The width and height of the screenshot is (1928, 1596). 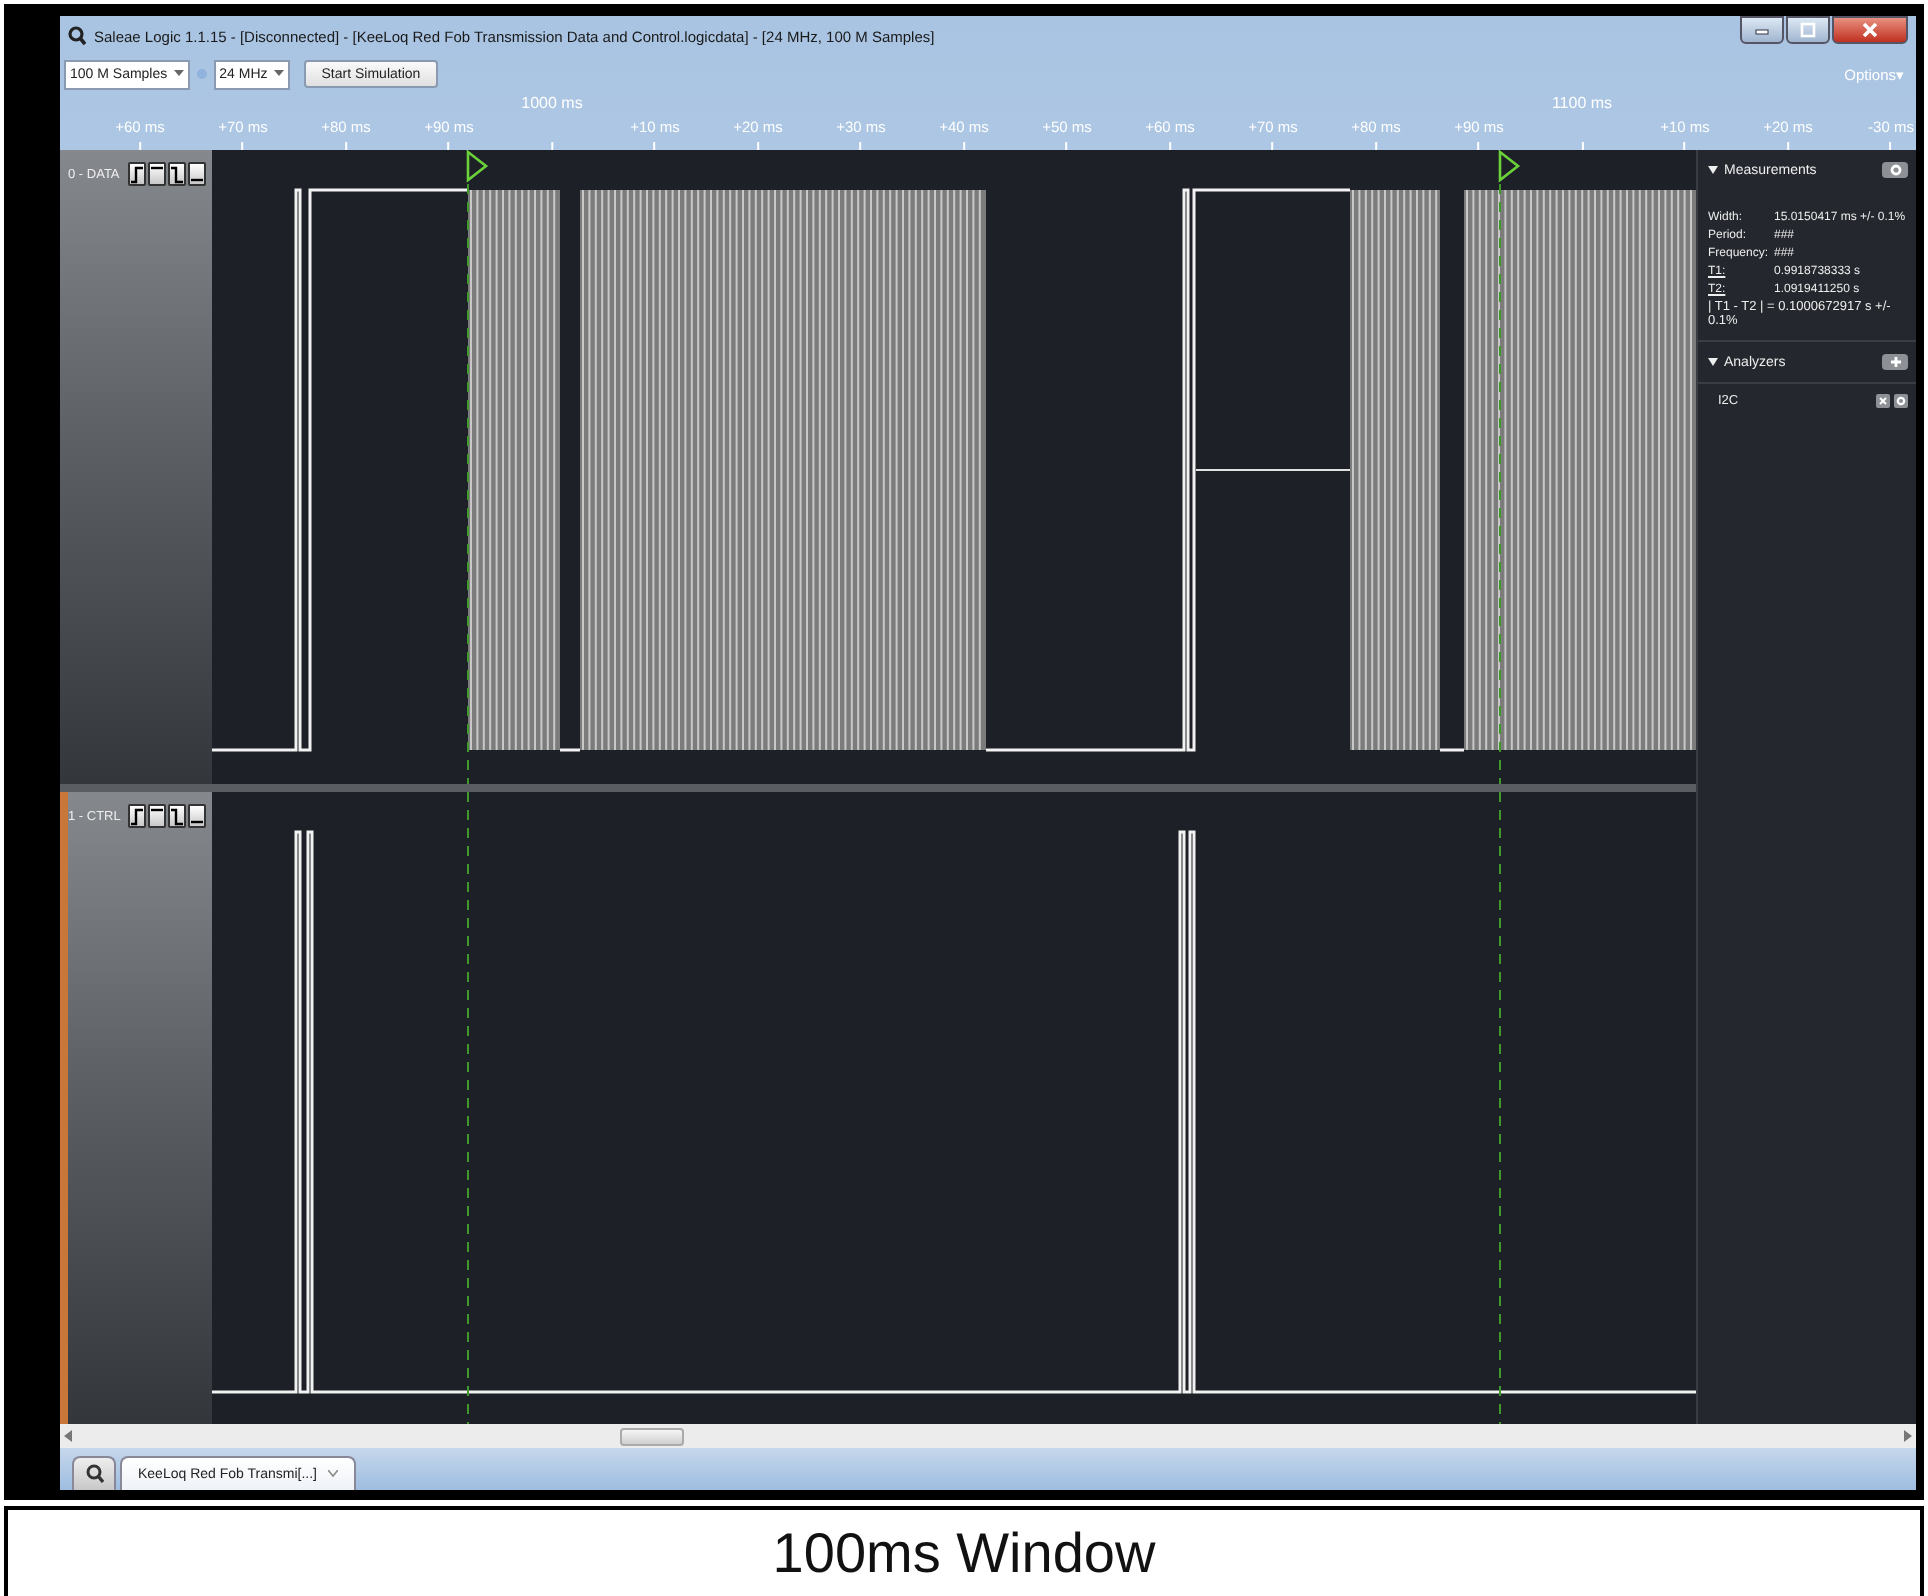 I want to click on scroll-left-icon, so click(x=68, y=1436).